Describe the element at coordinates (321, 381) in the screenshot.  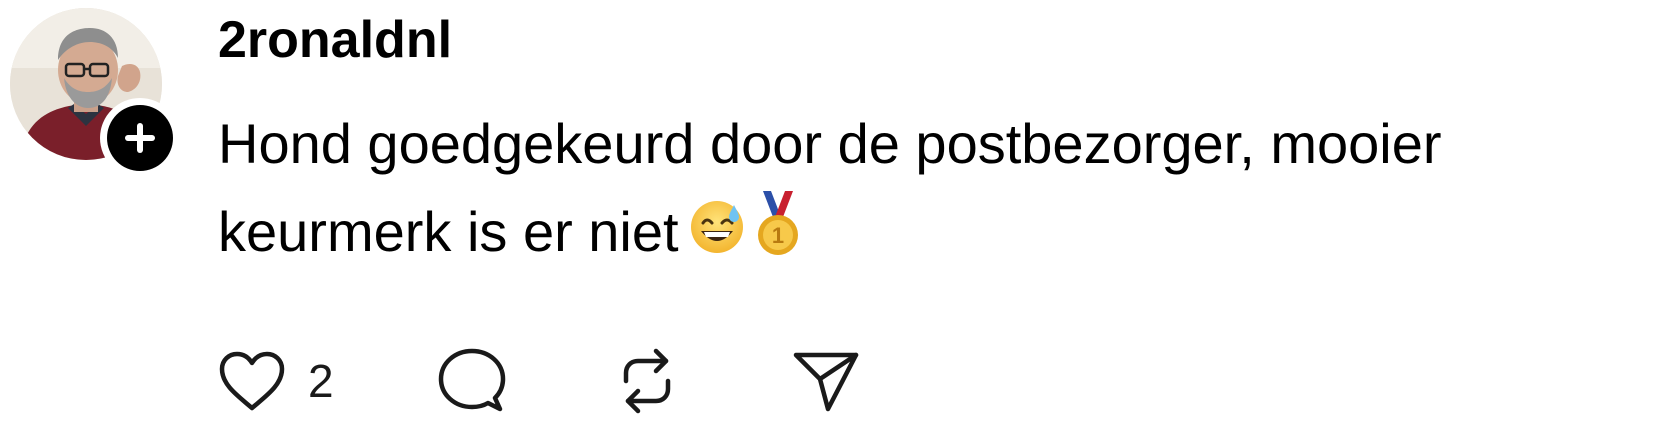
I see `like-count: 2` at that location.